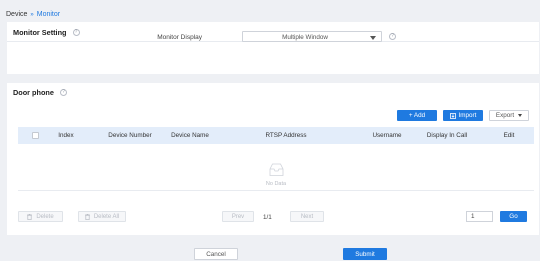 The height and width of the screenshot is (261, 540). What do you see at coordinates (190, 135) in the screenshot?
I see `column-header: Device Name` at bounding box center [190, 135].